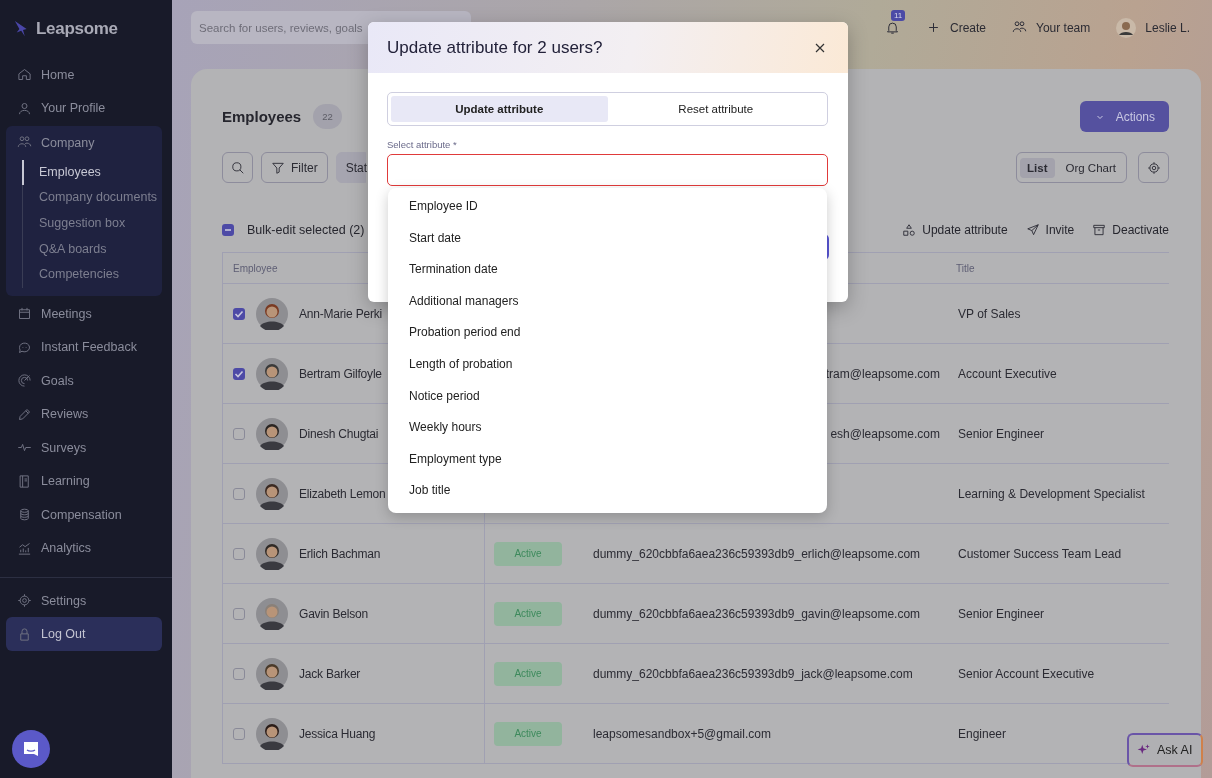  Describe the element at coordinates (278, 167) in the screenshot. I see `funnel-icon` at that location.